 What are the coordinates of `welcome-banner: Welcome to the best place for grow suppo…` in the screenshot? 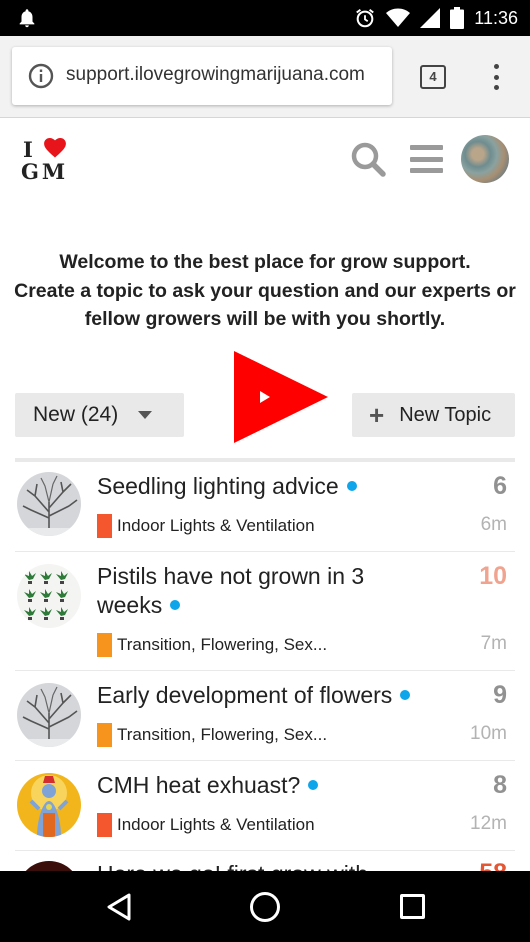 It's located at (265, 291).